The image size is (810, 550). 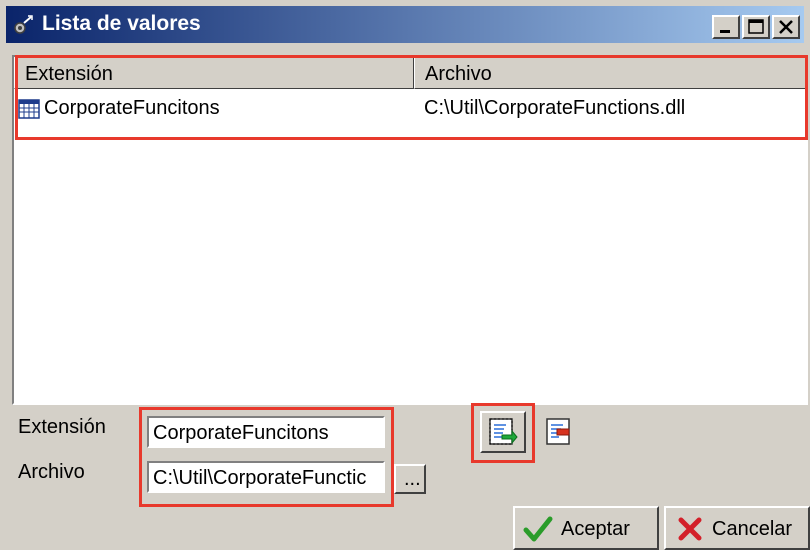 What do you see at coordinates (121, 23) in the screenshot?
I see `window-title: Lista de valores` at bounding box center [121, 23].